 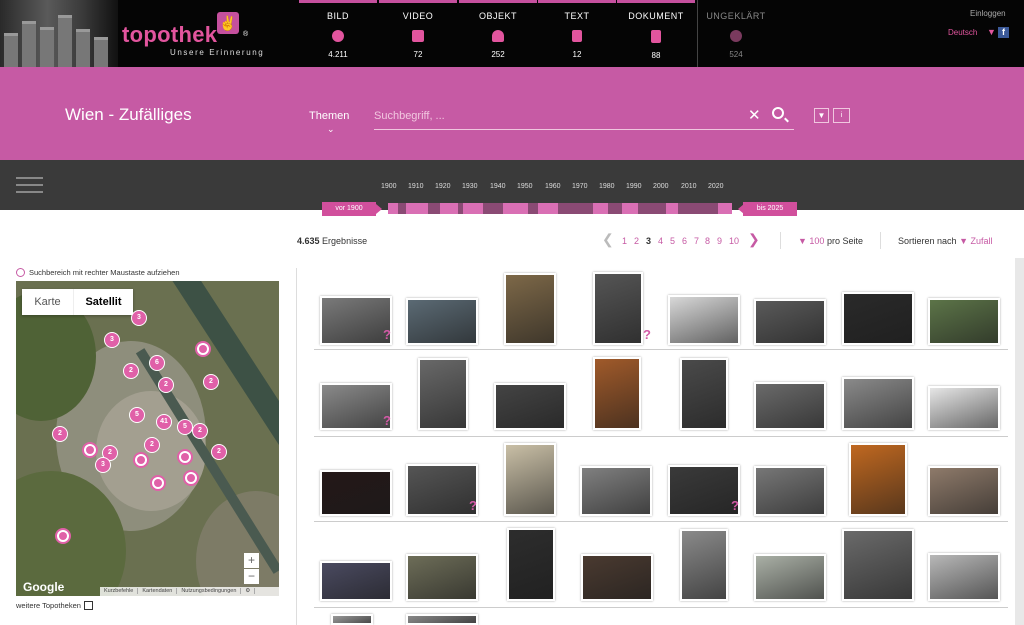 What do you see at coordinates (656, 33) in the screenshot?
I see `category-dokument: DOKUMENT 88` at bounding box center [656, 33].